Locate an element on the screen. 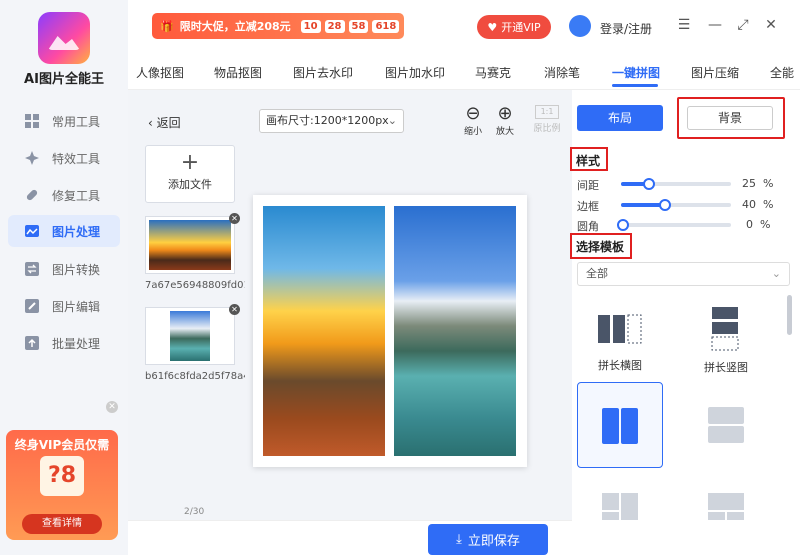 Image resolution: width=800 pixels, height=555 pixels. timer-ms: 618 is located at coordinates (386, 26).